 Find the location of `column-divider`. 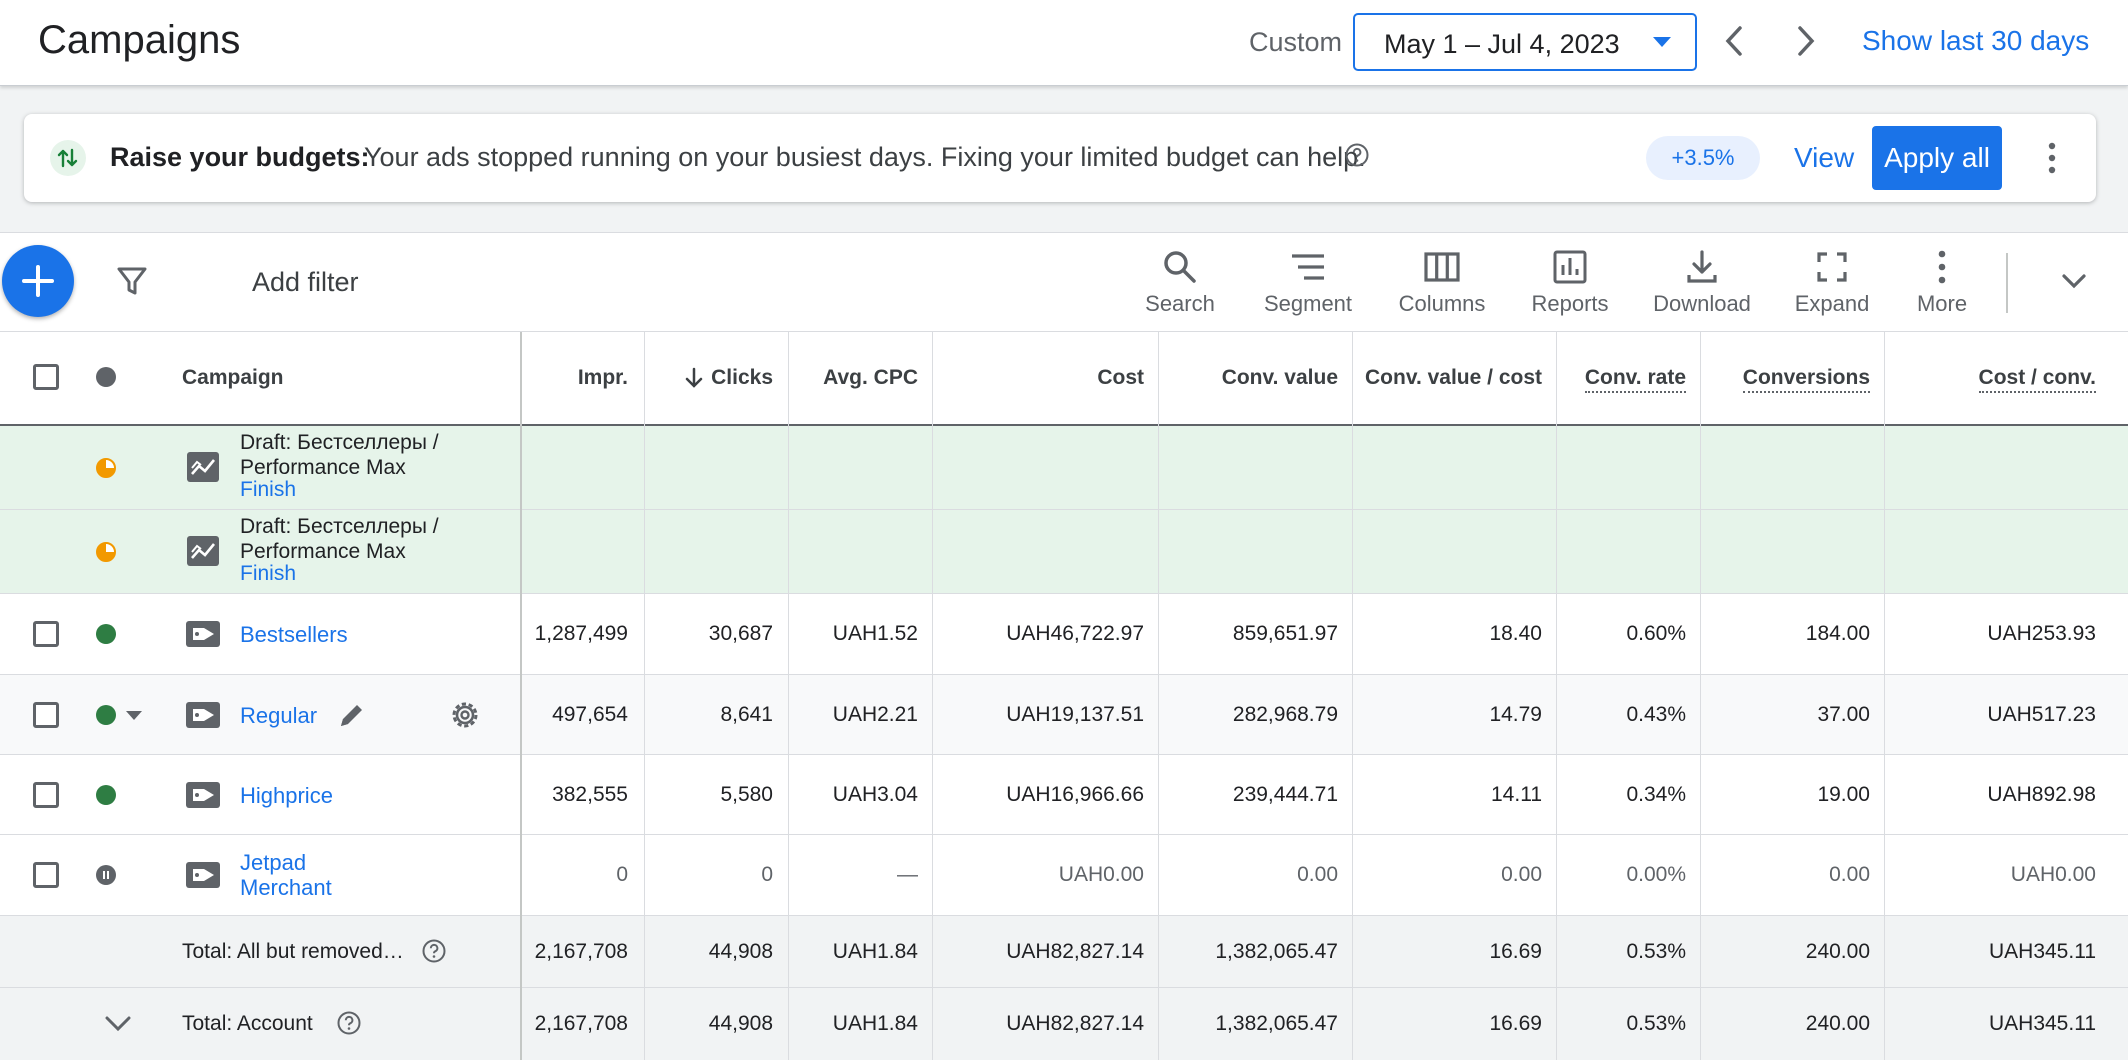

column-divider is located at coordinates (932, 696).